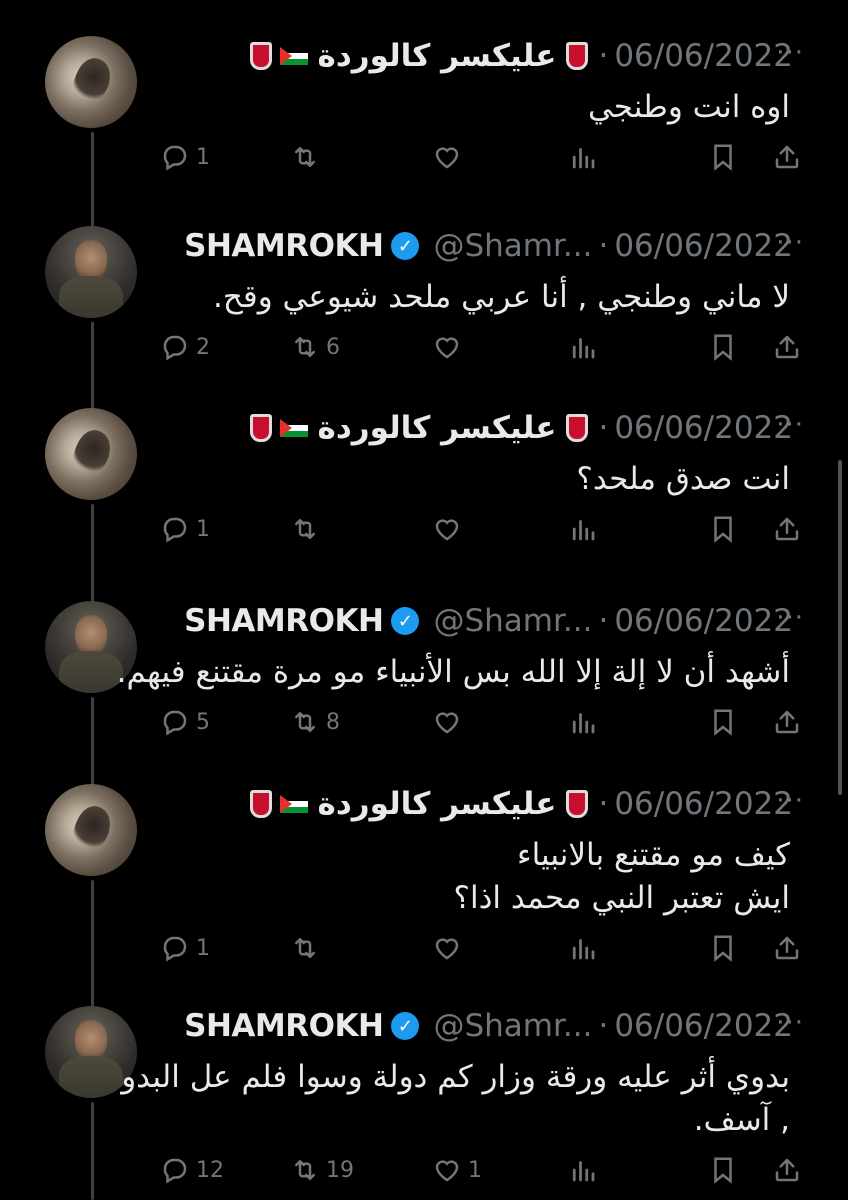  I want to click on tweet-actions: 26, so click(482, 352).